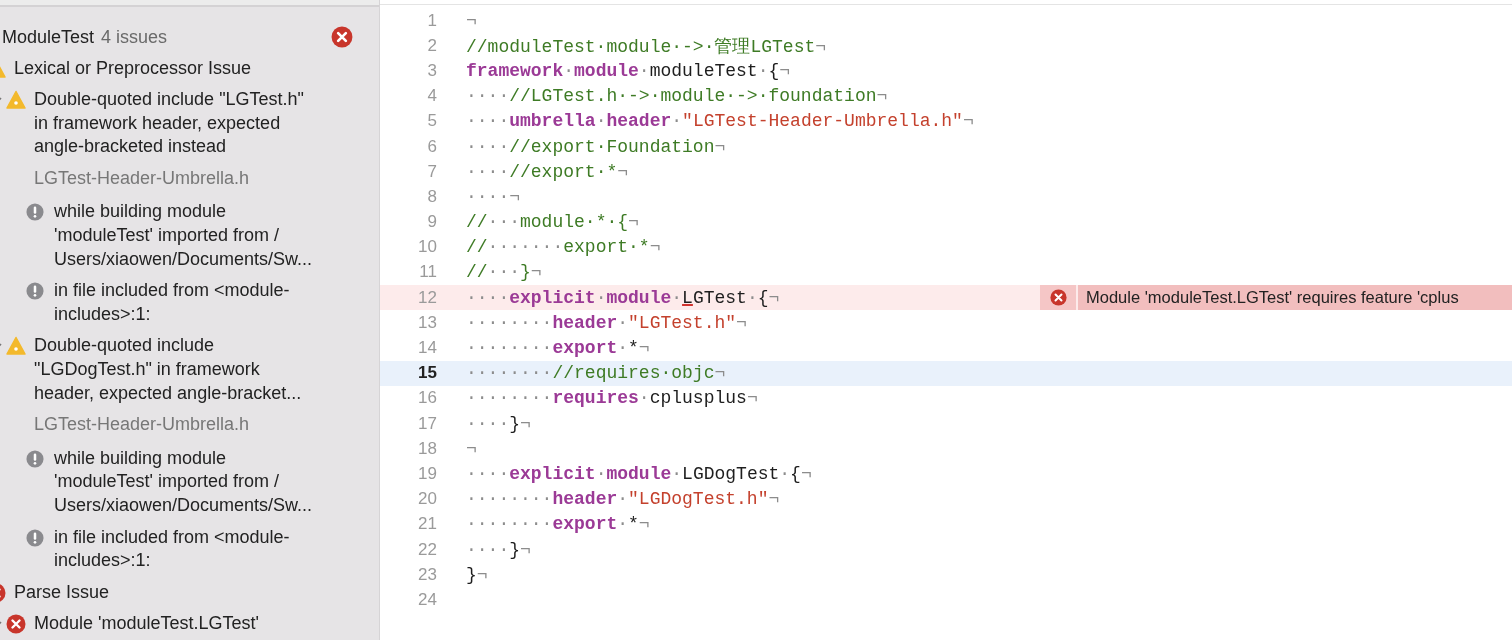  I want to click on line-number: 11, so click(427, 272).